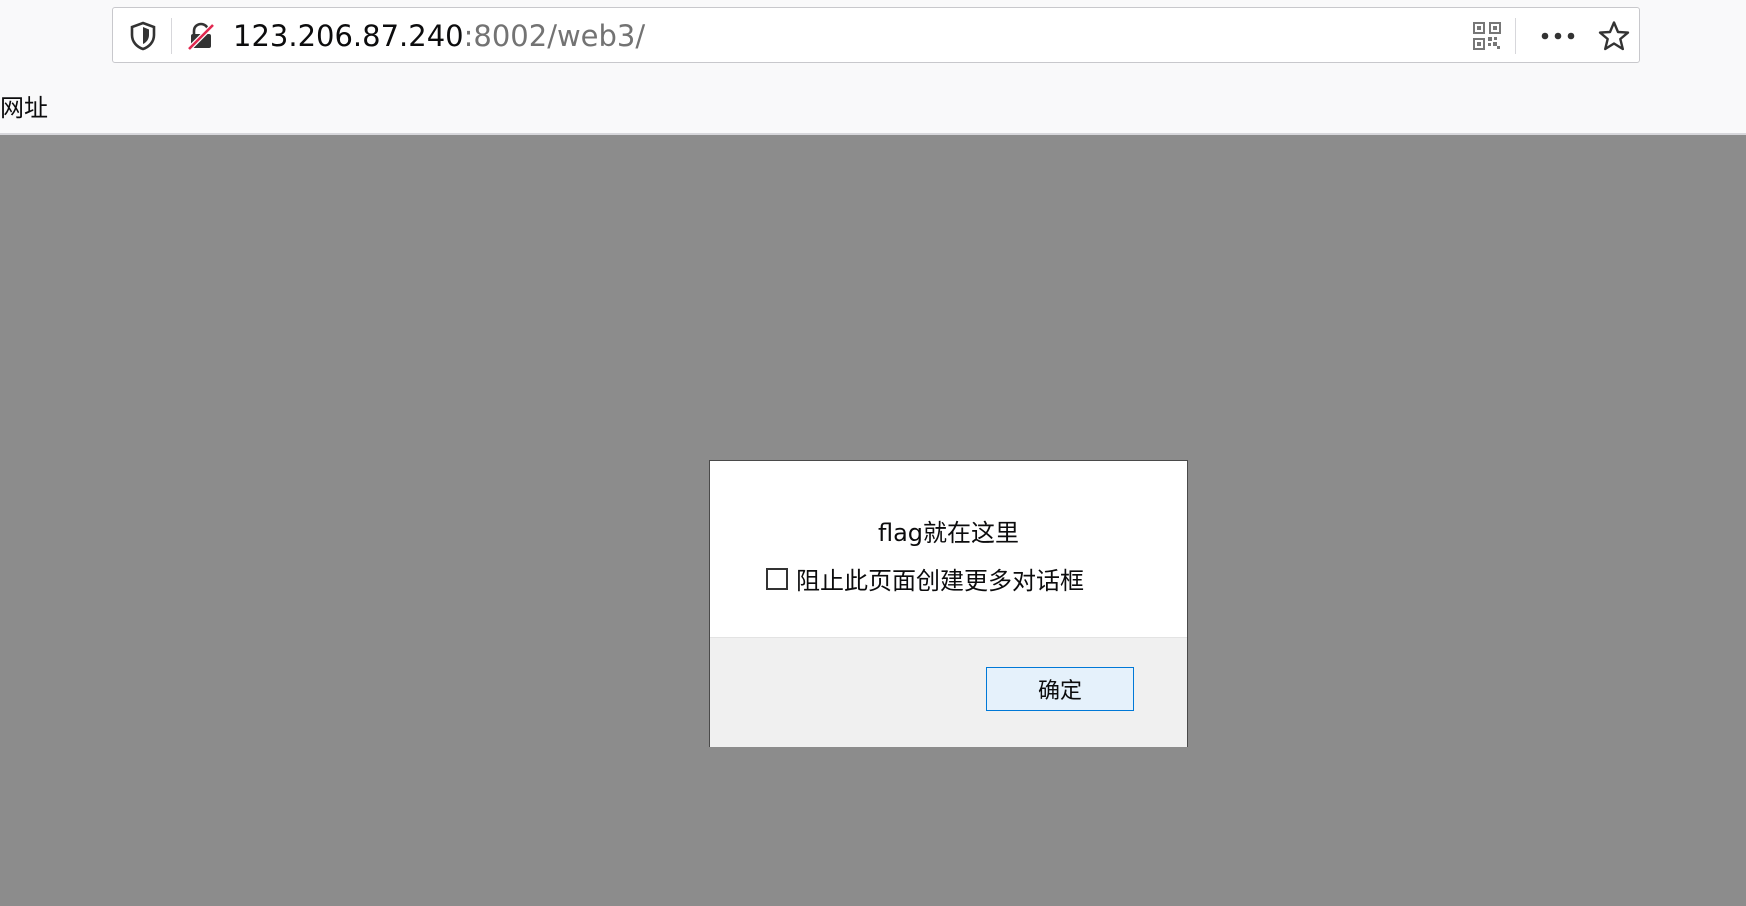  Describe the element at coordinates (876, 35) in the screenshot. I see `url-bar: 123.206.87.240:8002/web3/` at that location.